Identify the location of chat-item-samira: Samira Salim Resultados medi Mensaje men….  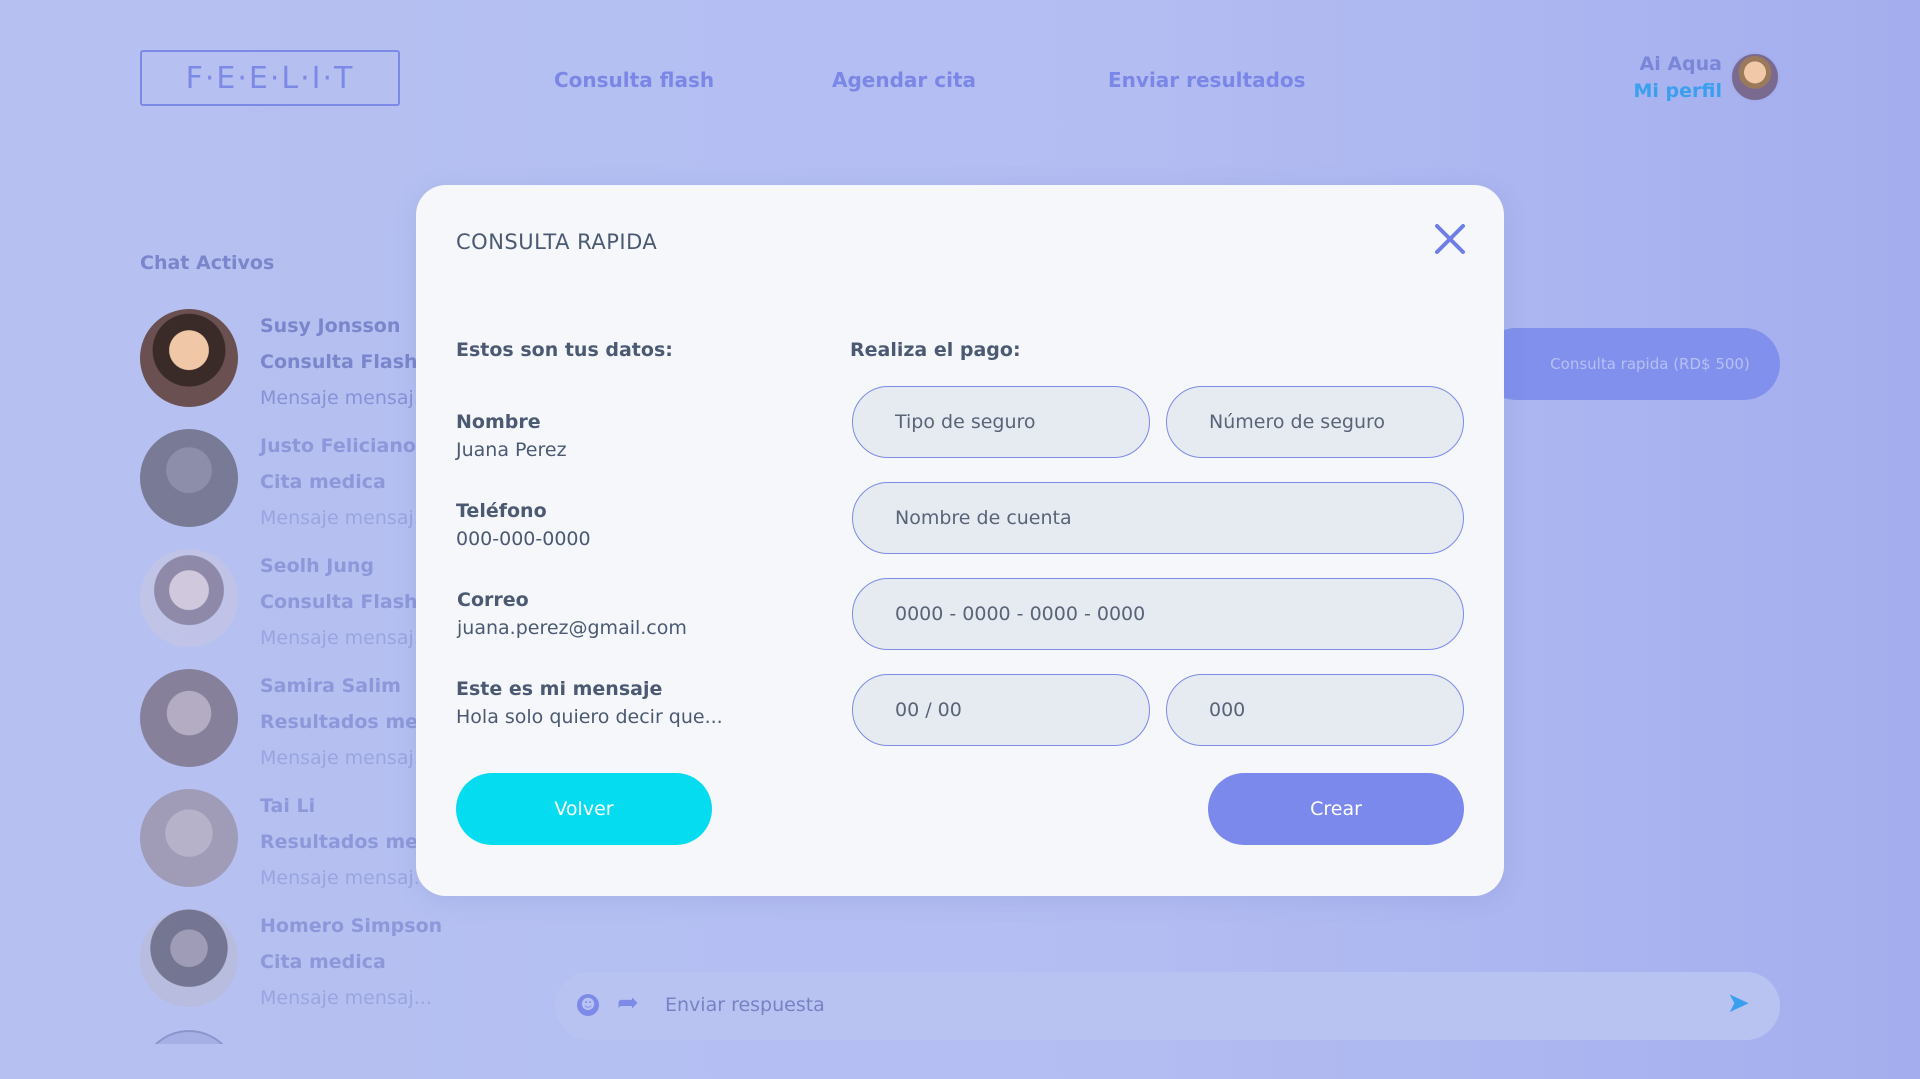
(290, 724).